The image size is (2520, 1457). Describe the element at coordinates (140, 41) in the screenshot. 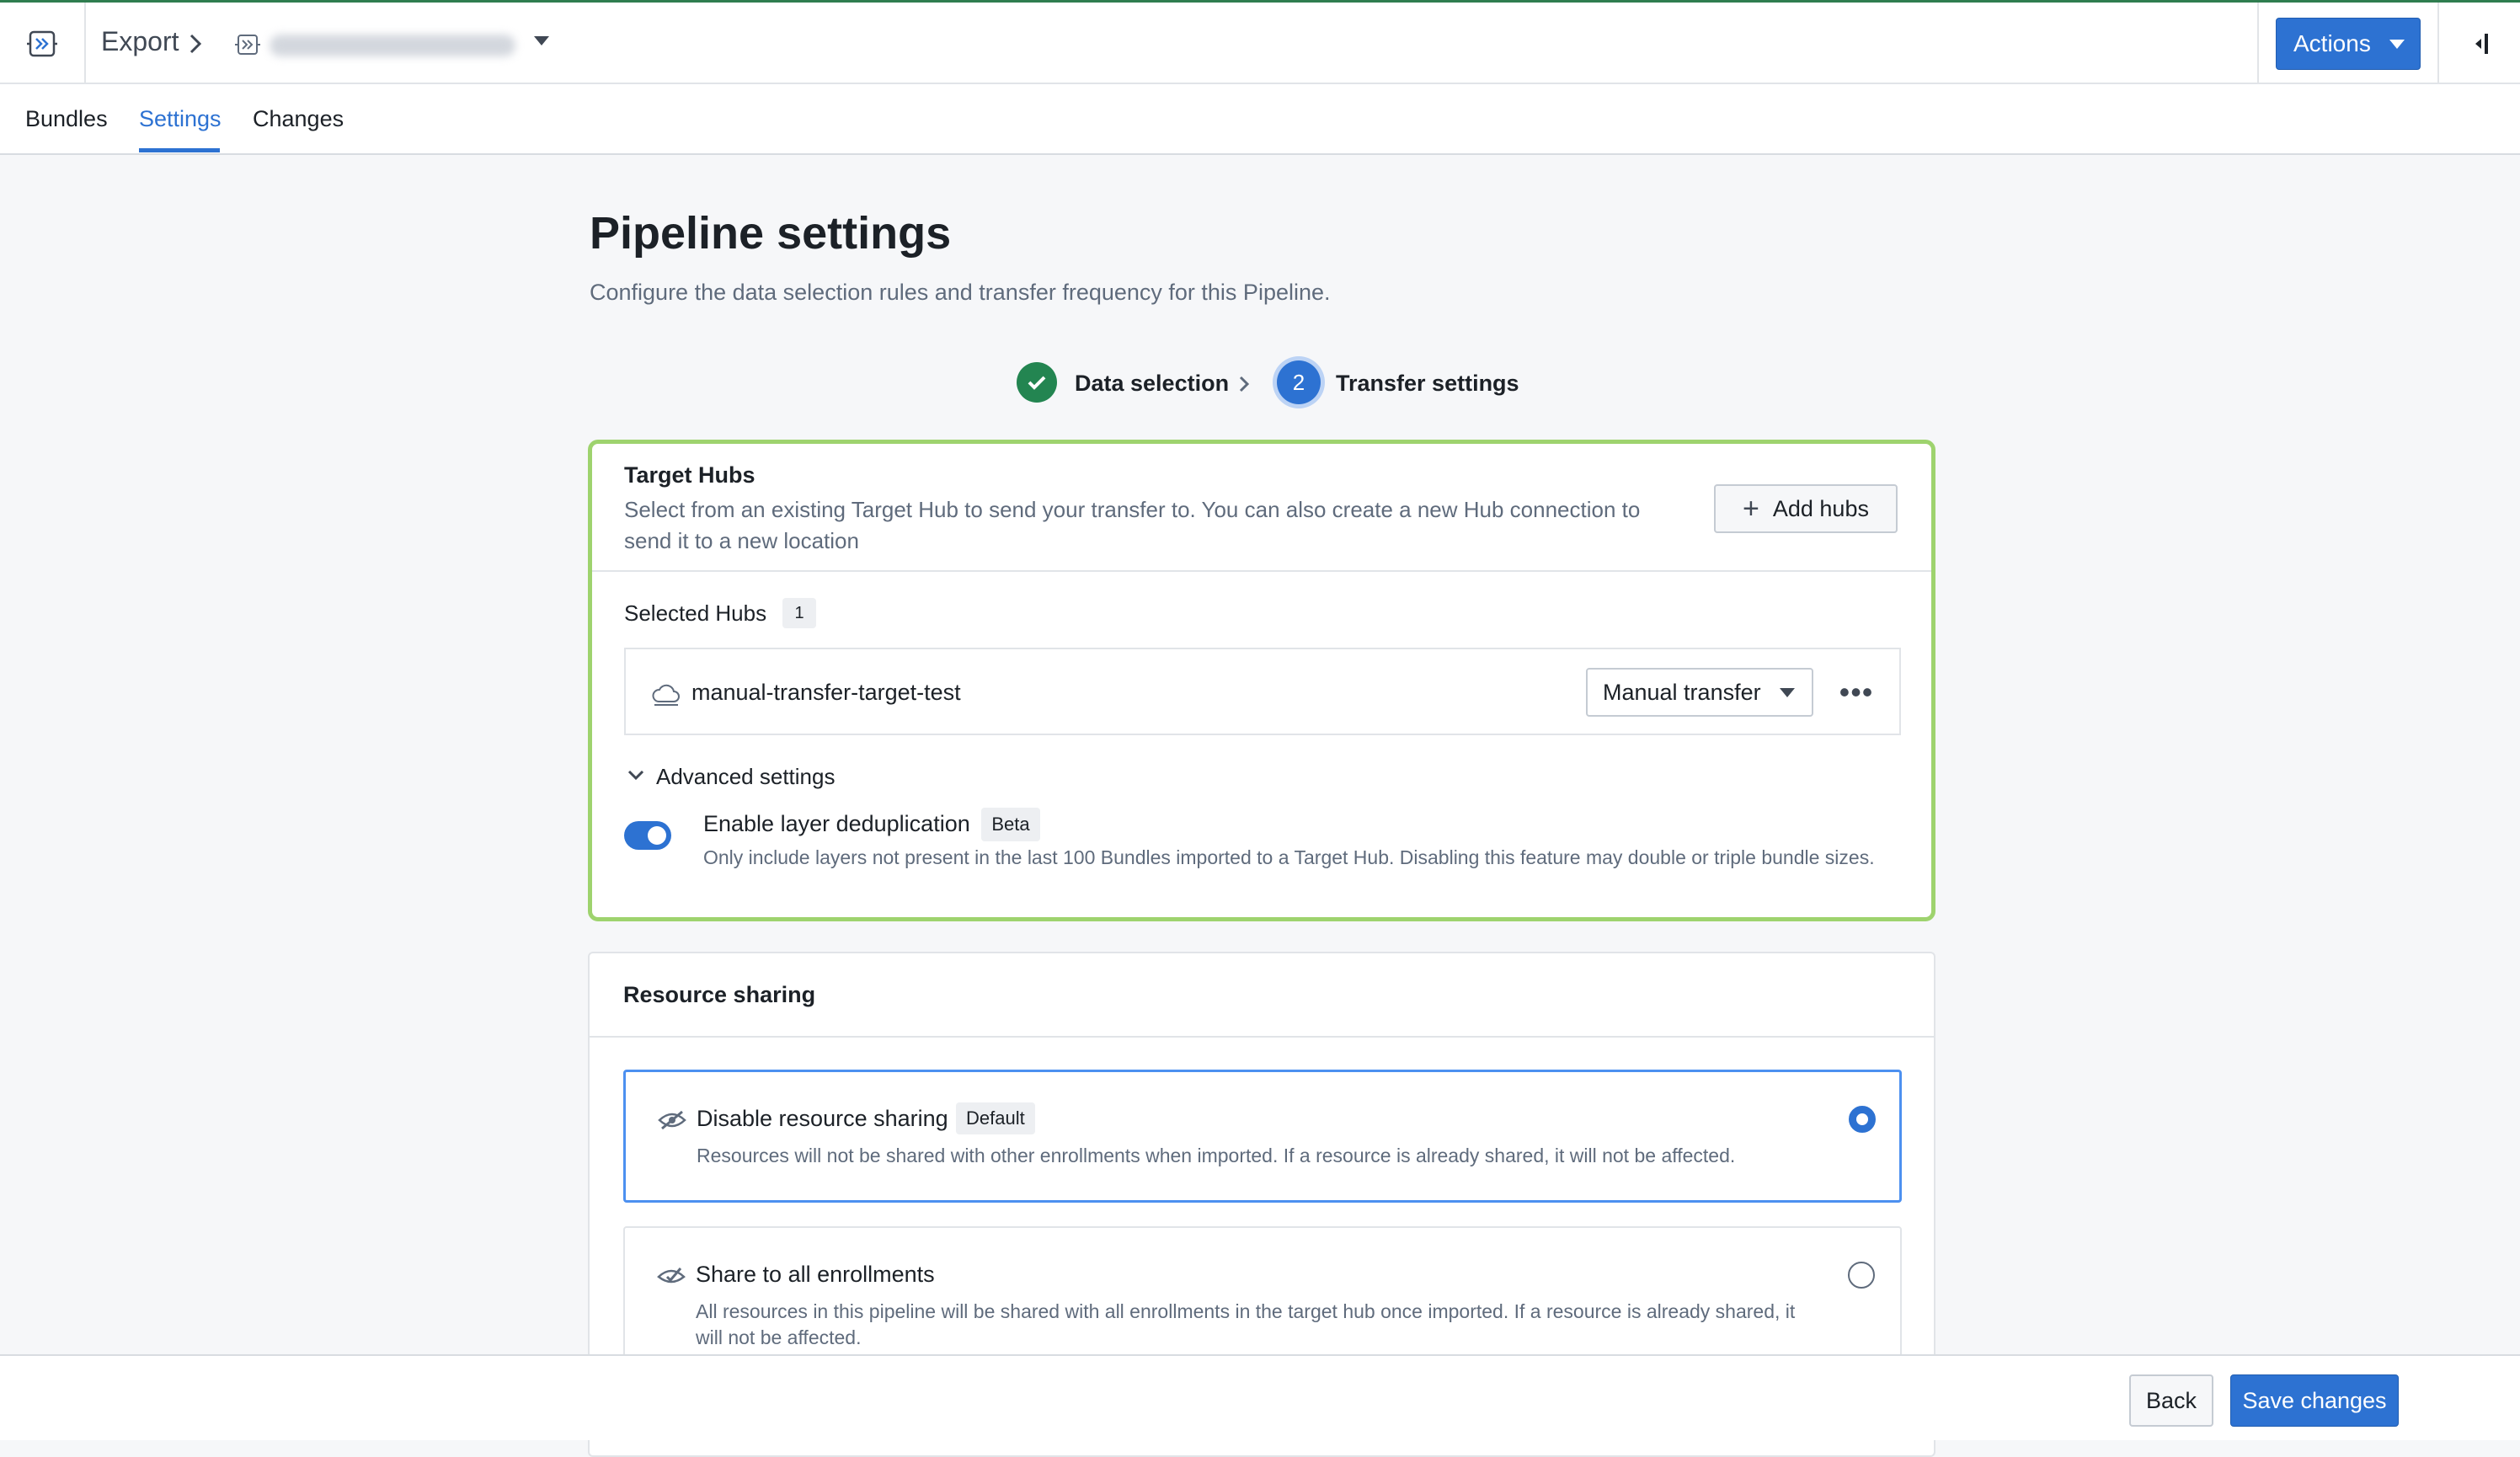

I see `breadcrumb-export: Export` at that location.